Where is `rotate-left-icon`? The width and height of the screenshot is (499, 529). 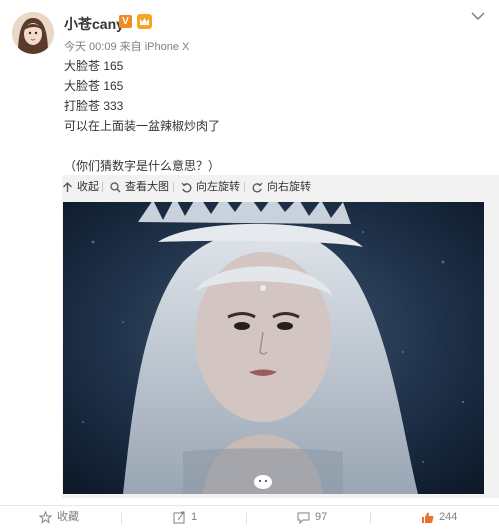
rotate-left-icon is located at coordinates (186, 187).